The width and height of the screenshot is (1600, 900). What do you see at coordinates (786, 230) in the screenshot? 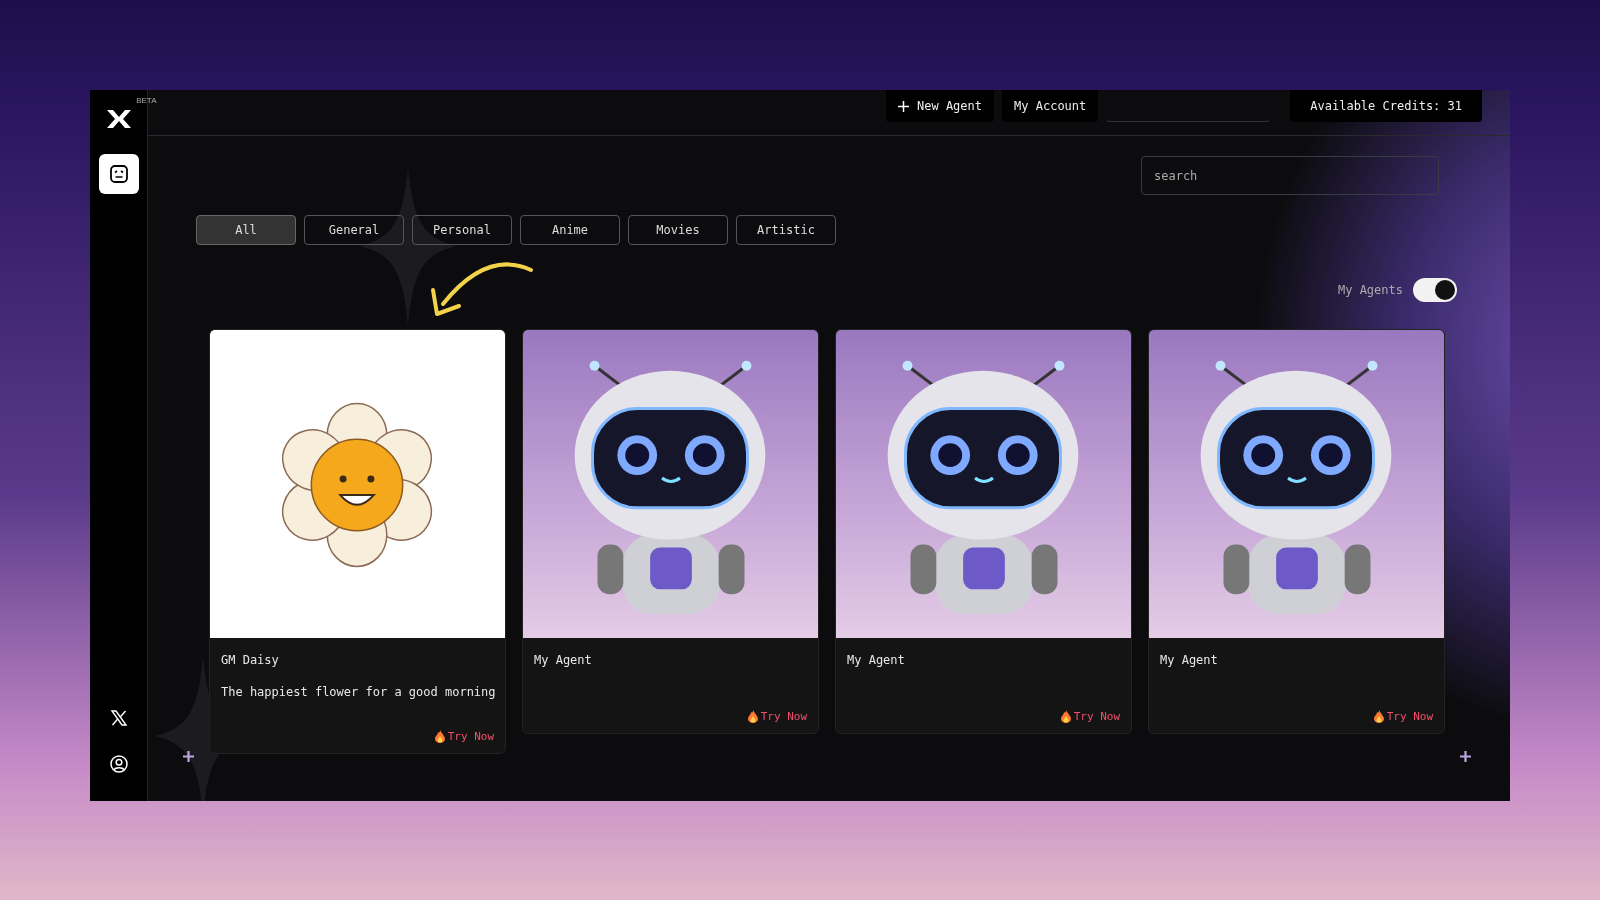
I see `category-tab: Artistic` at bounding box center [786, 230].